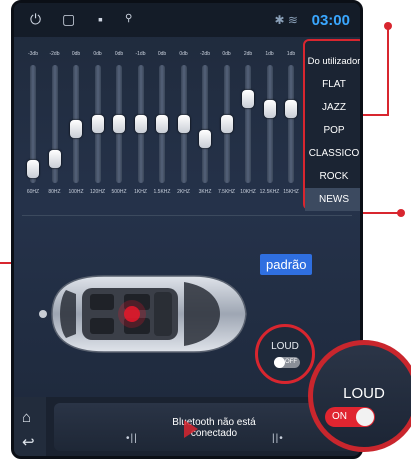  I want to click on preset-item: NEWS, so click(332, 199).